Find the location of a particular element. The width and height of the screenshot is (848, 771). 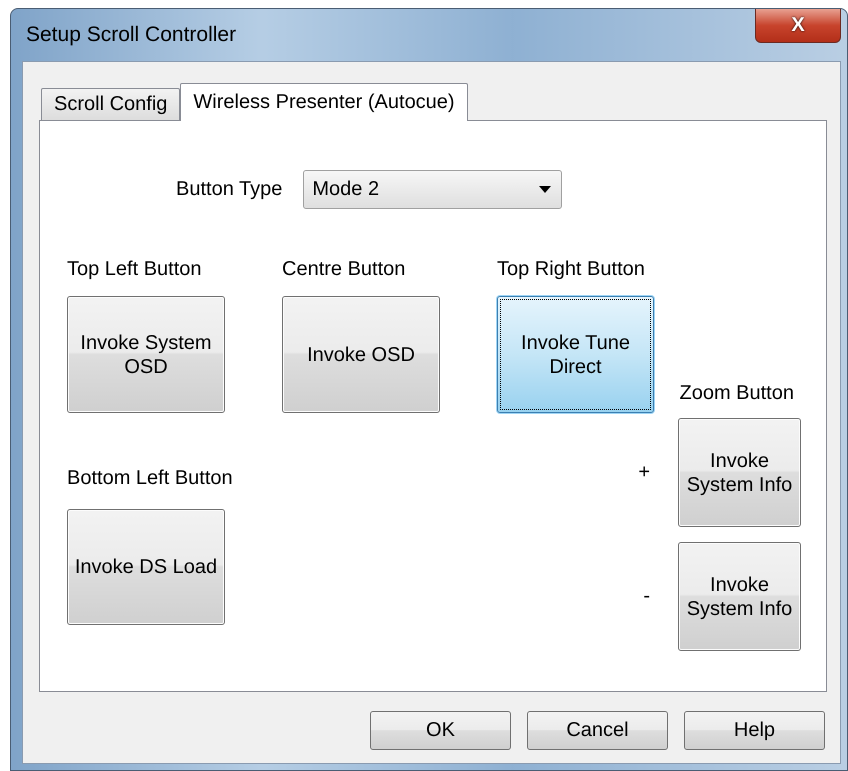

dropdown-arrow-icon is located at coordinates (545, 189).